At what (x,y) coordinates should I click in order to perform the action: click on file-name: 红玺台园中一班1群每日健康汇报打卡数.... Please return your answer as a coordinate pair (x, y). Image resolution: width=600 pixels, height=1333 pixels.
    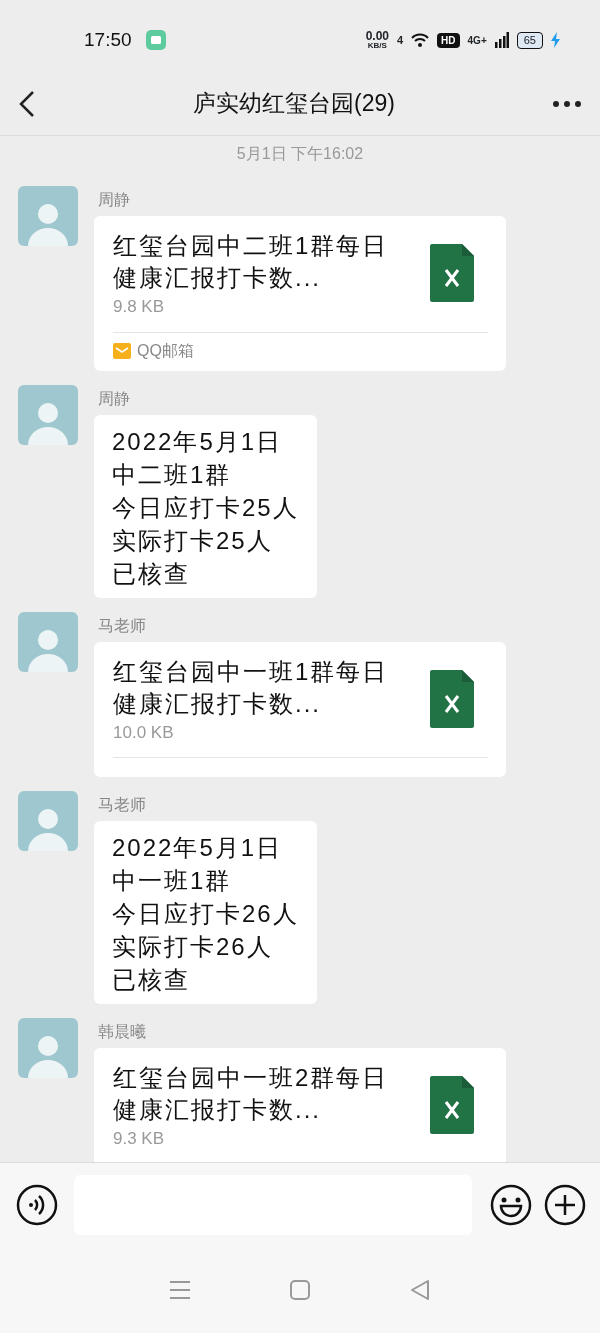
    Looking at the image, I should click on (251, 687).